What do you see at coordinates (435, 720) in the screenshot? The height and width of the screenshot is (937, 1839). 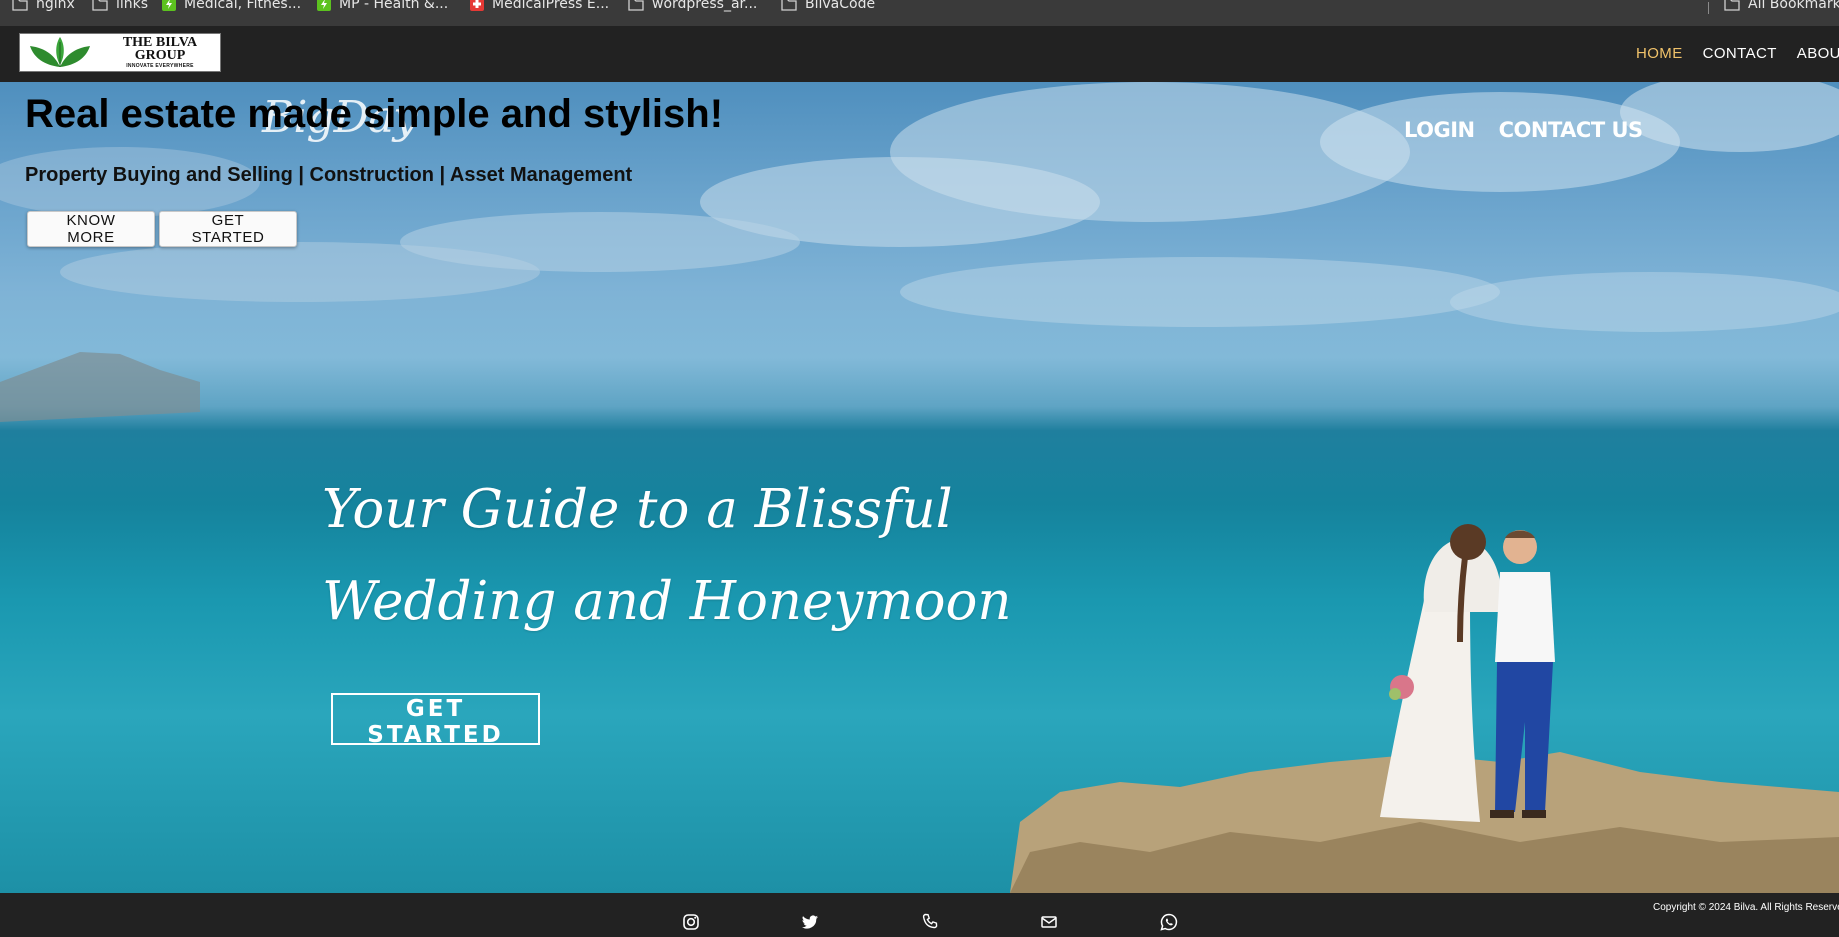 I see `hero-cta-button: GET STARTED` at bounding box center [435, 720].